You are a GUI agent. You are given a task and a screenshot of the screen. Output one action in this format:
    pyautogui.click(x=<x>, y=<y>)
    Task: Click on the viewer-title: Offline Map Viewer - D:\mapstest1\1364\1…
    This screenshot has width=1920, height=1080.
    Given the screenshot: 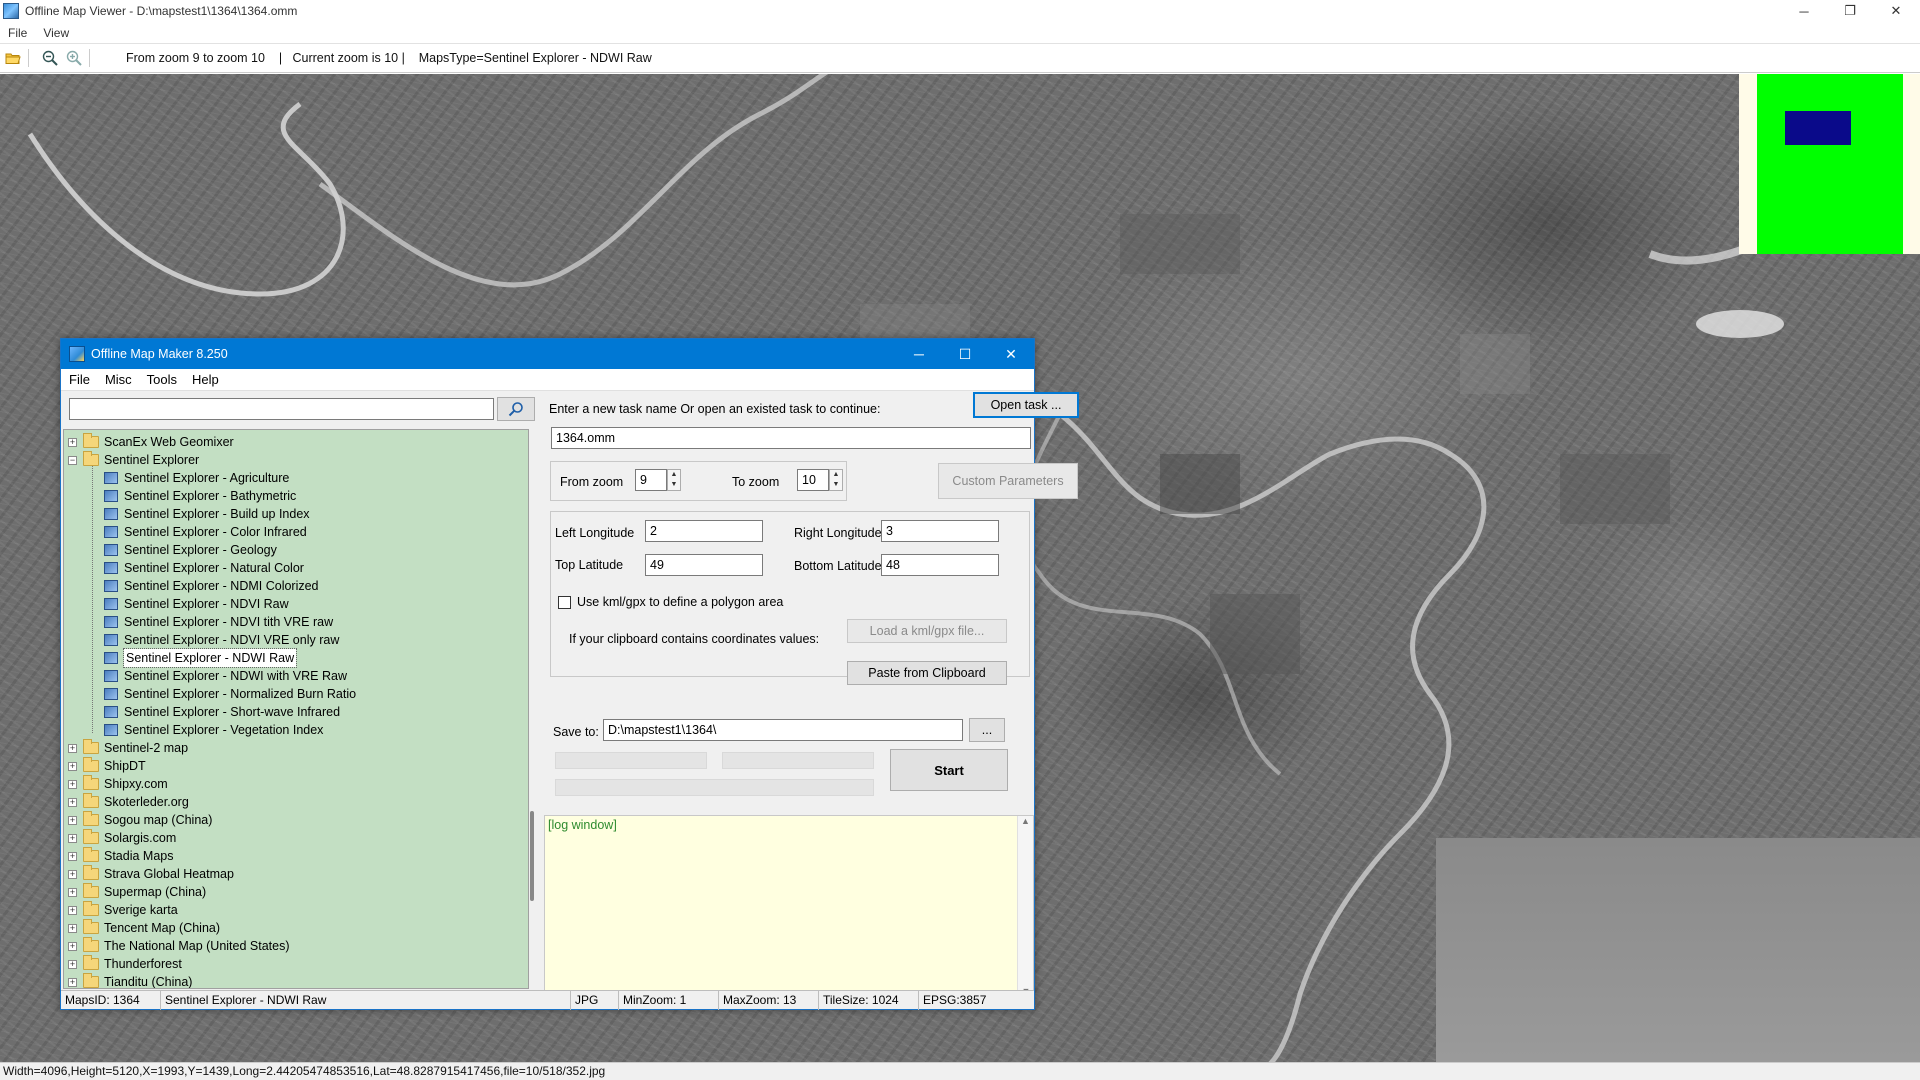 What is the action you would take?
    pyautogui.click(x=161, y=11)
    